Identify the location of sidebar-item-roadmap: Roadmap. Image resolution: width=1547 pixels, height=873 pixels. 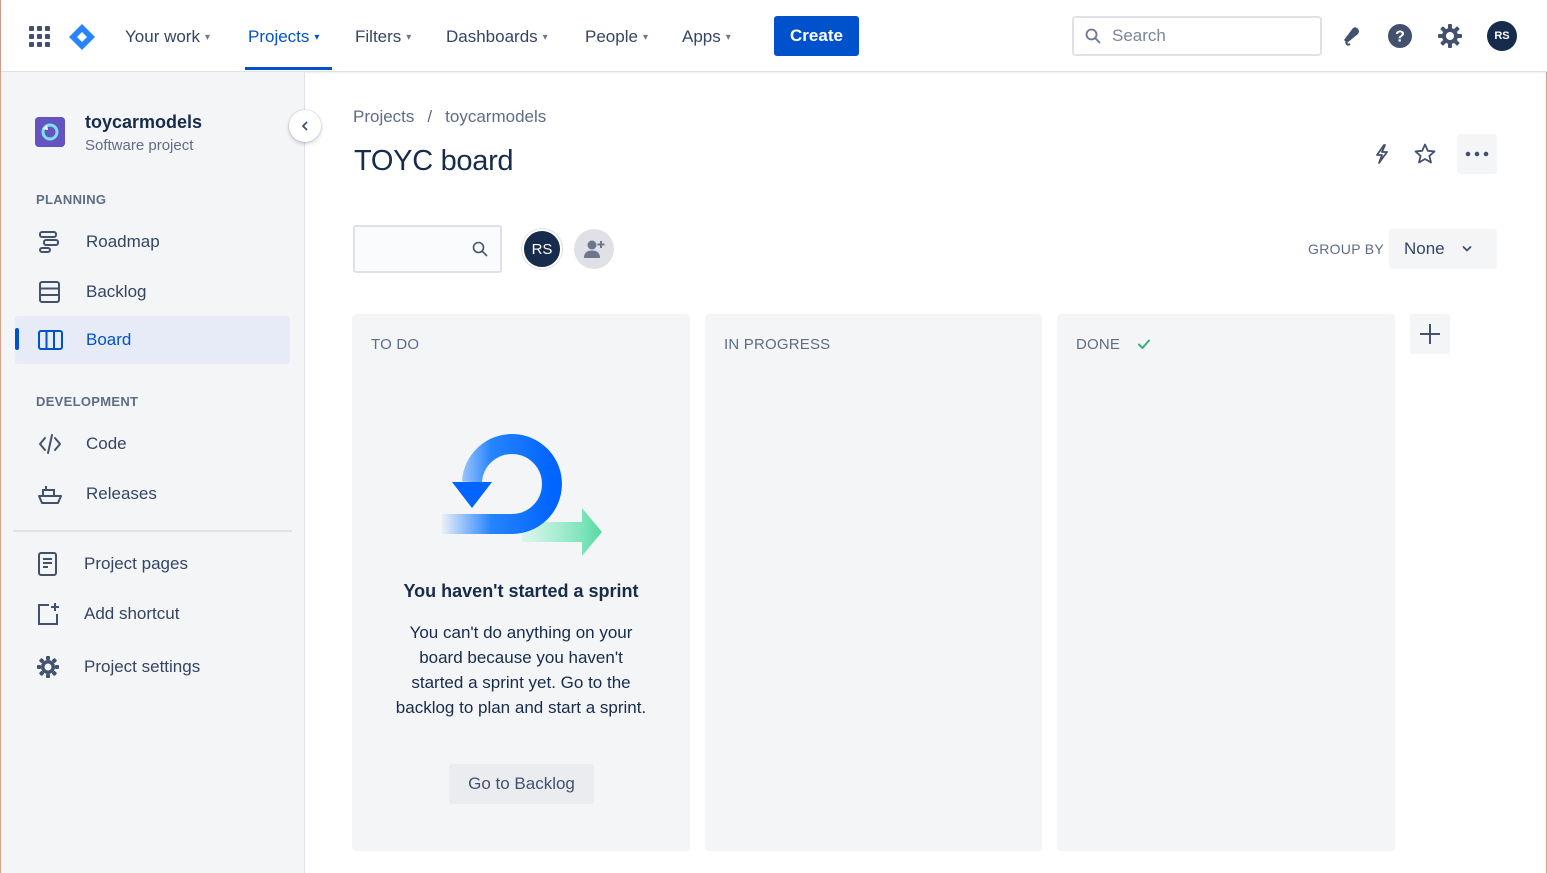
(152, 242).